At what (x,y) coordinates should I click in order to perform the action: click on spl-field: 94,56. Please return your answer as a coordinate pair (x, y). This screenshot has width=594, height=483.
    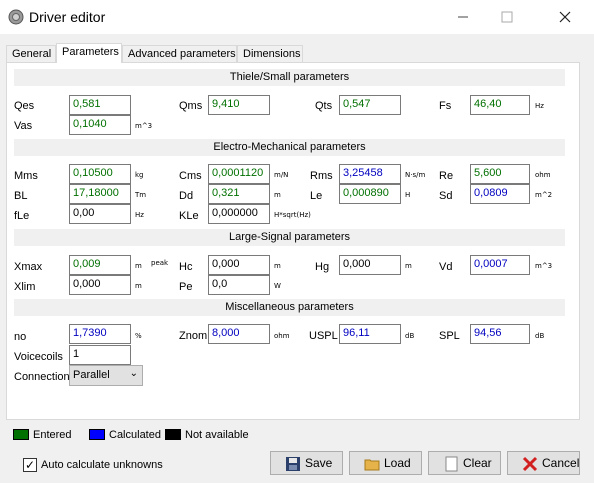
    Looking at the image, I should click on (500, 334).